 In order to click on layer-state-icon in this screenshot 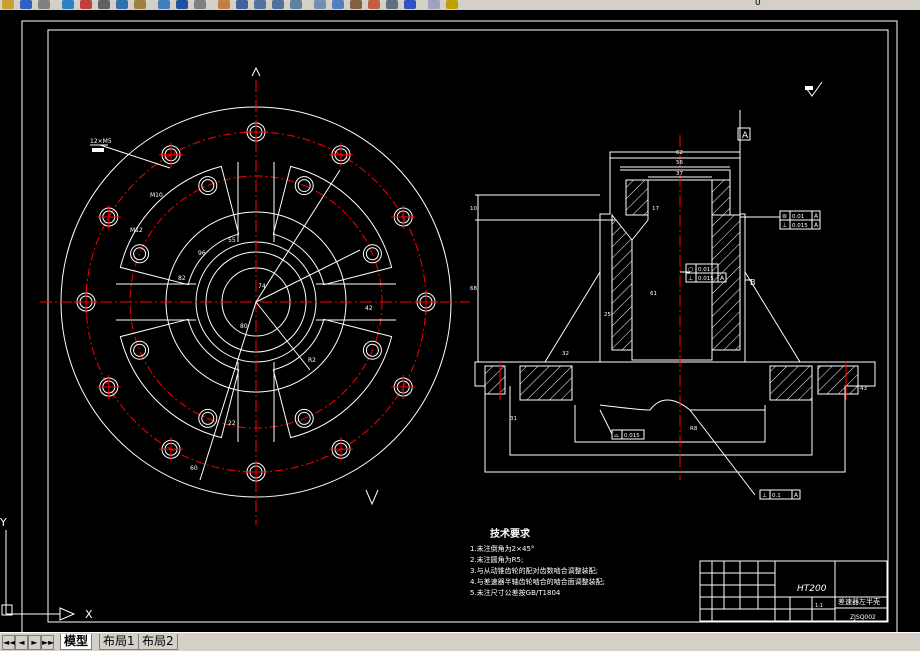, I will do `click(452, 4)`.